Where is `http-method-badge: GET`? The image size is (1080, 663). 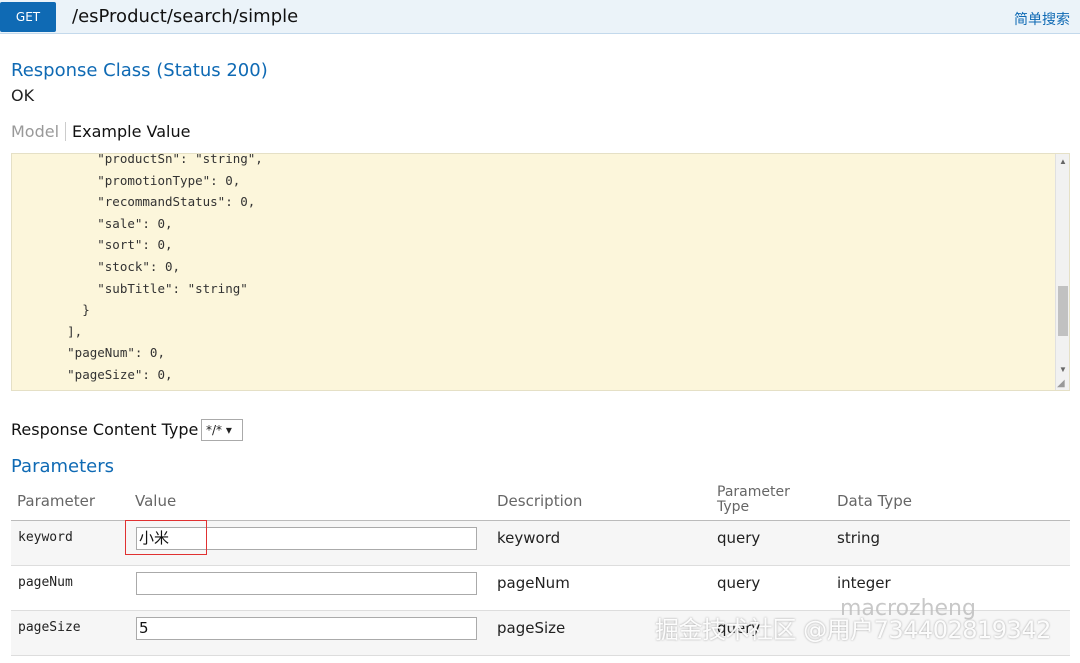
http-method-badge: GET is located at coordinates (28, 17).